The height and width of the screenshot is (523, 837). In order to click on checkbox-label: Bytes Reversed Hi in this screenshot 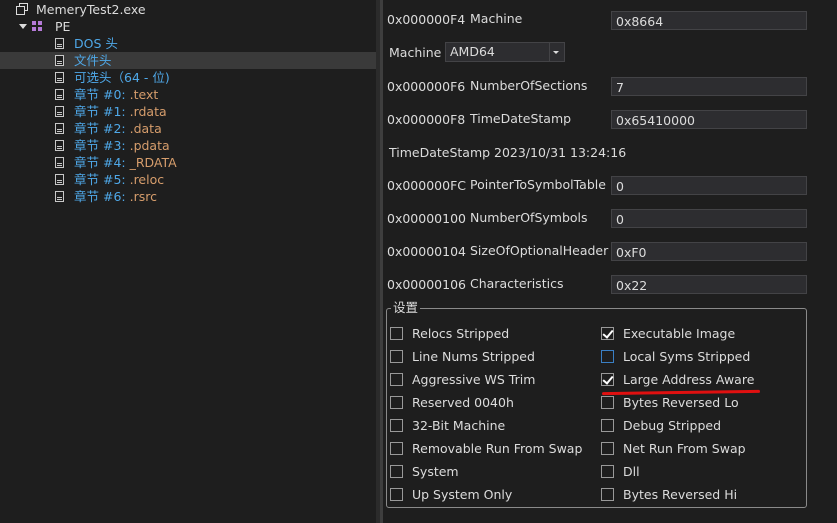, I will do `click(680, 494)`.